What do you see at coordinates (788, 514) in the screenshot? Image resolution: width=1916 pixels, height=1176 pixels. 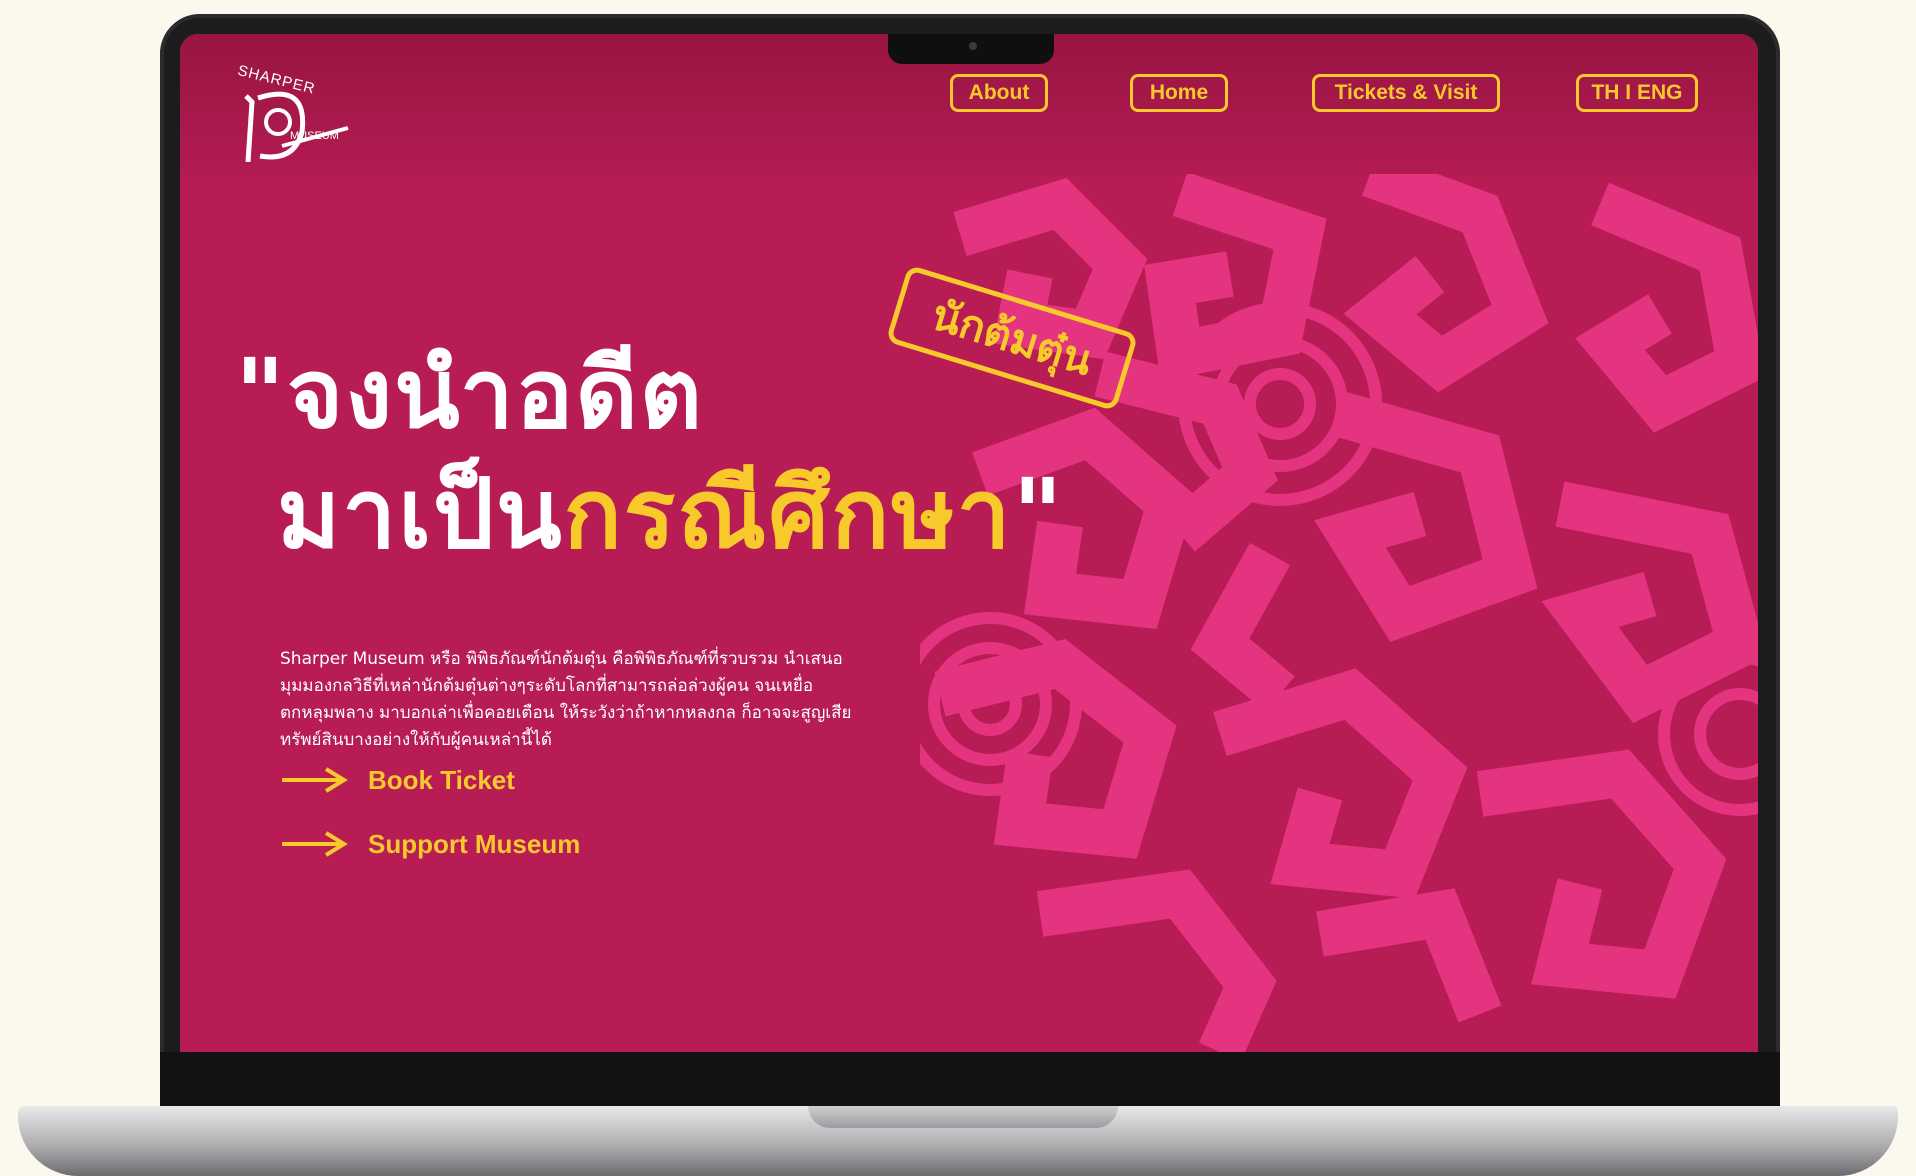 I see `headline-highlight: กรณีศึกษา` at bounding box center [788, 514].